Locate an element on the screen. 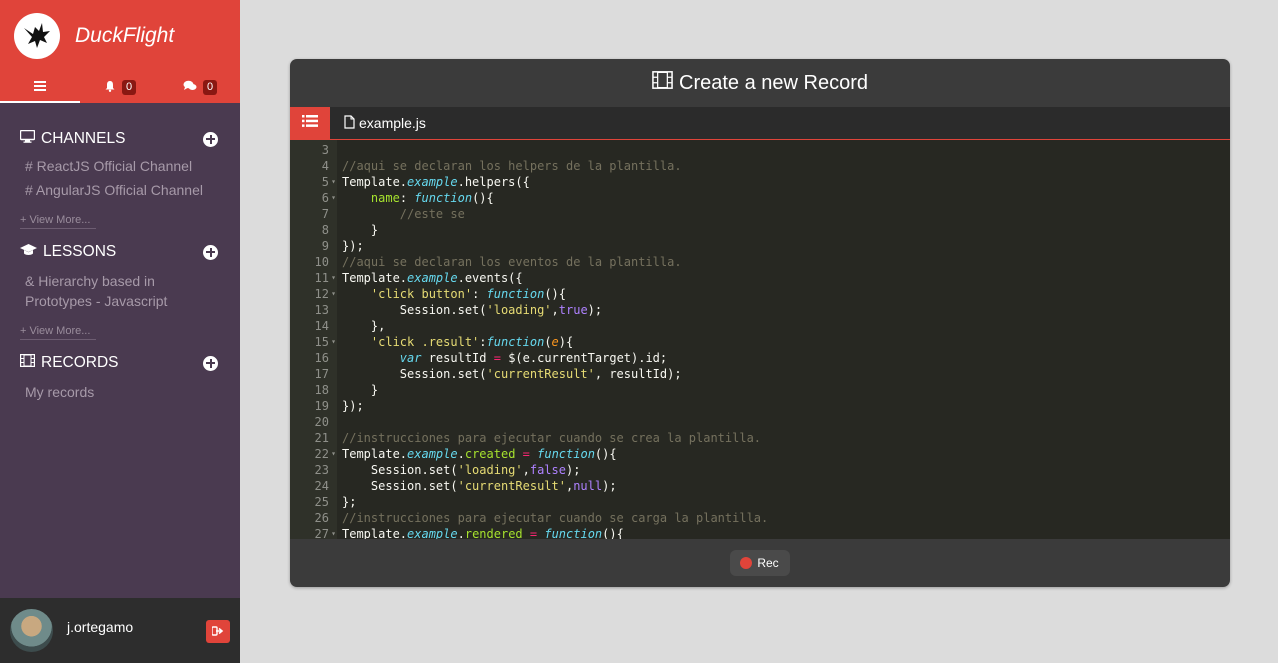  code-line: }, is located at coordinates (786, 326).